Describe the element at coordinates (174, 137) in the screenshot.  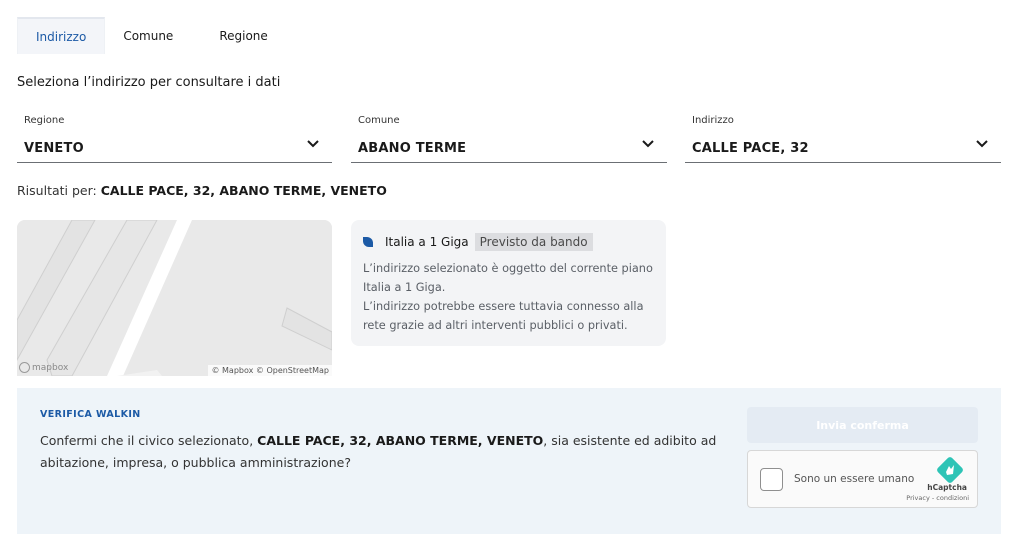
I see `regione-select: Regione VENETO` at that location.